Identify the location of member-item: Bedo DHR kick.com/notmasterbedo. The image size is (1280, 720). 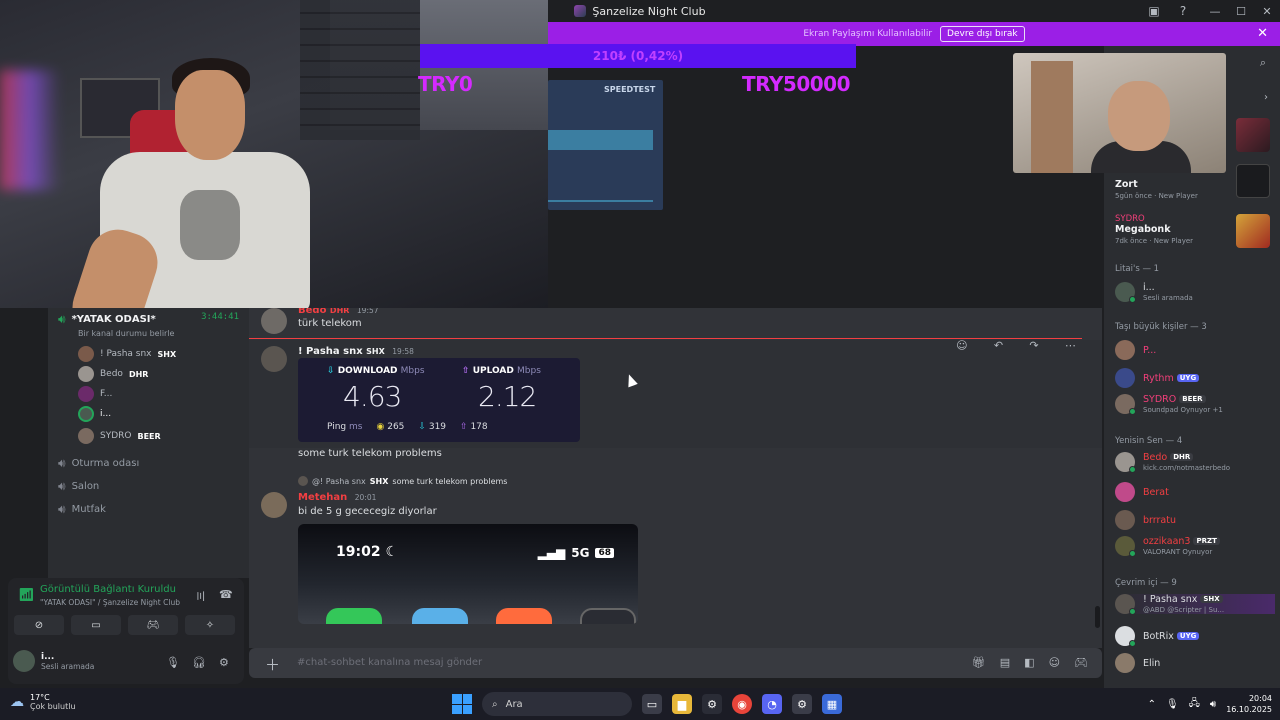
(1195, 462).